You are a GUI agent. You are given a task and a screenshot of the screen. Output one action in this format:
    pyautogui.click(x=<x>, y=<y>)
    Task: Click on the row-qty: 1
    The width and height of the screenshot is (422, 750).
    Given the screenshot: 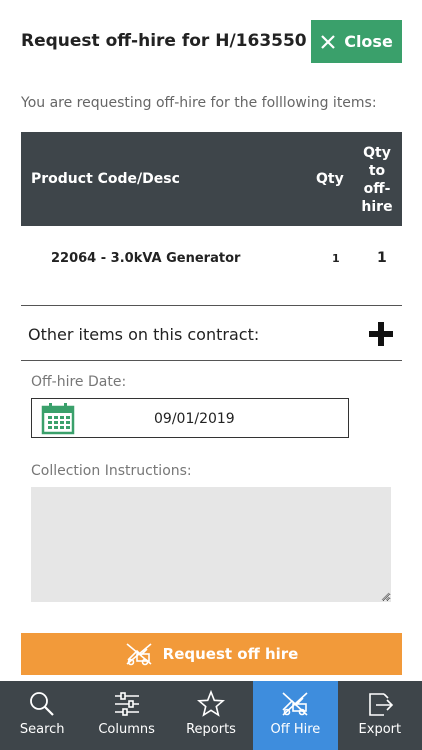 What is the action you would take?
    pyautogui.click(x=336, y=258)
    